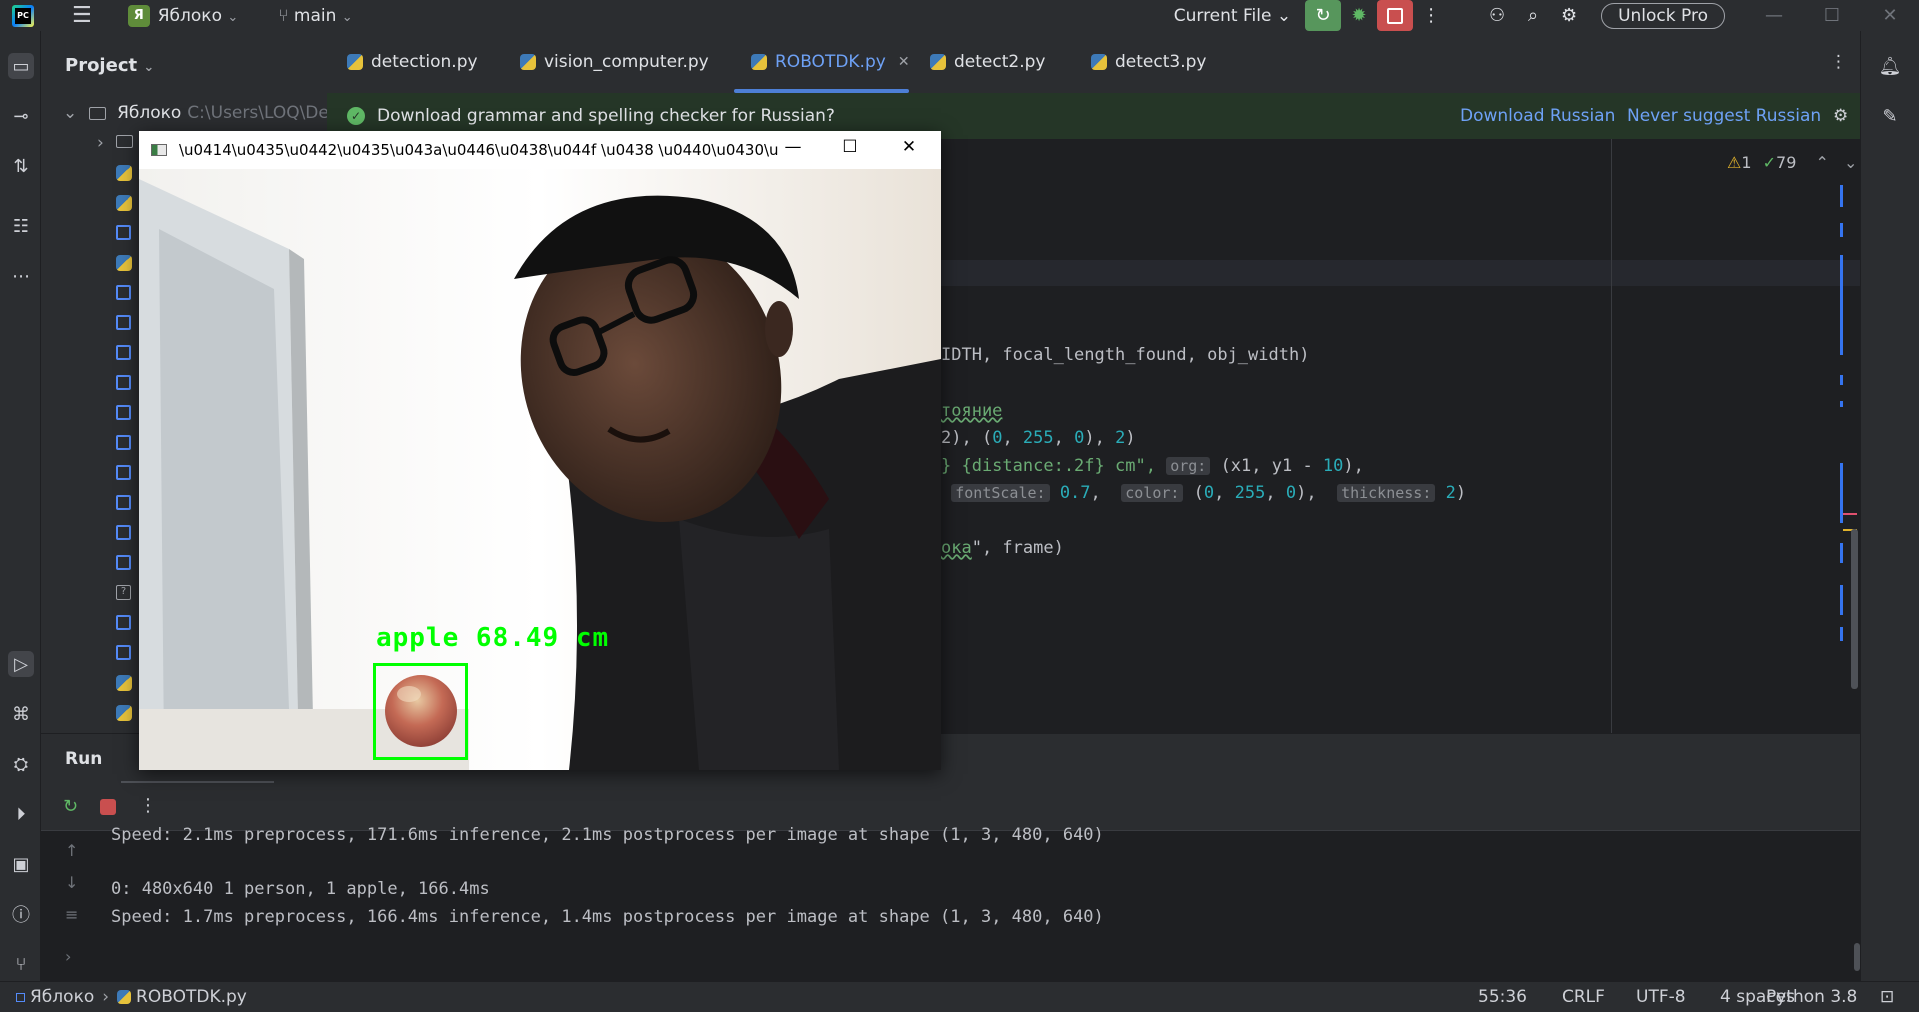 The image size is (1919, 1012). I want to click on tab-detect2: detect2.py, so click(987, 62).